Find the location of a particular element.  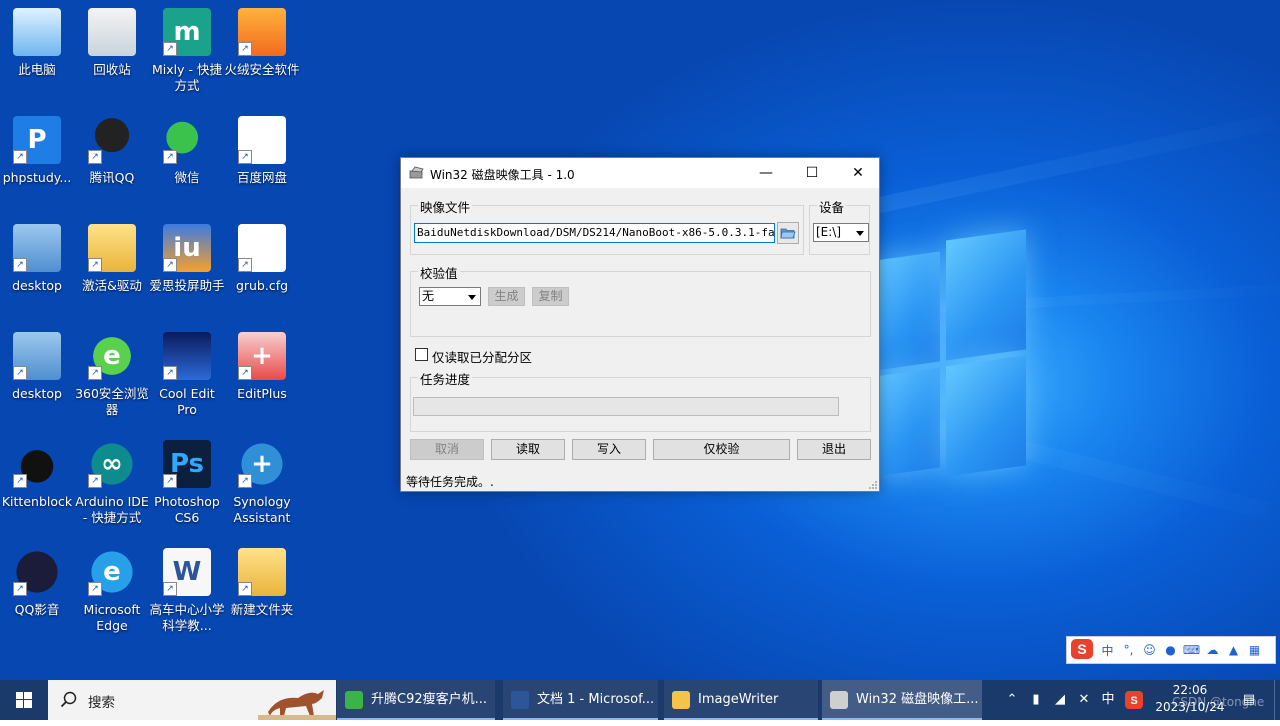

close-button: ✕ is located at coordinates (858, 173).